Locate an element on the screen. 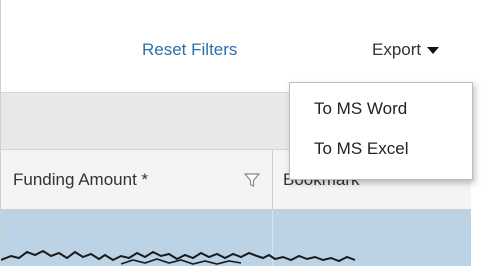  export-dropdown-menu: To MS Word To MS Excel is located at coordinates (381, 131).